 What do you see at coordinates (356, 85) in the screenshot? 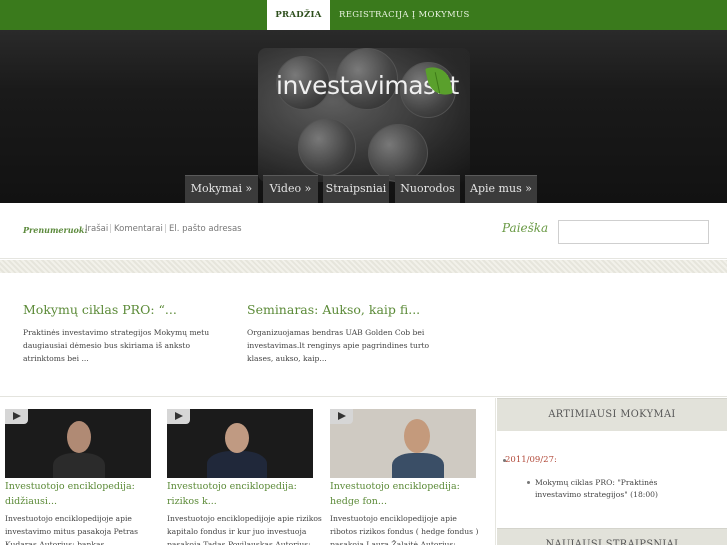
I see `logo-name: investavimas` at bounding box center [356, 85].